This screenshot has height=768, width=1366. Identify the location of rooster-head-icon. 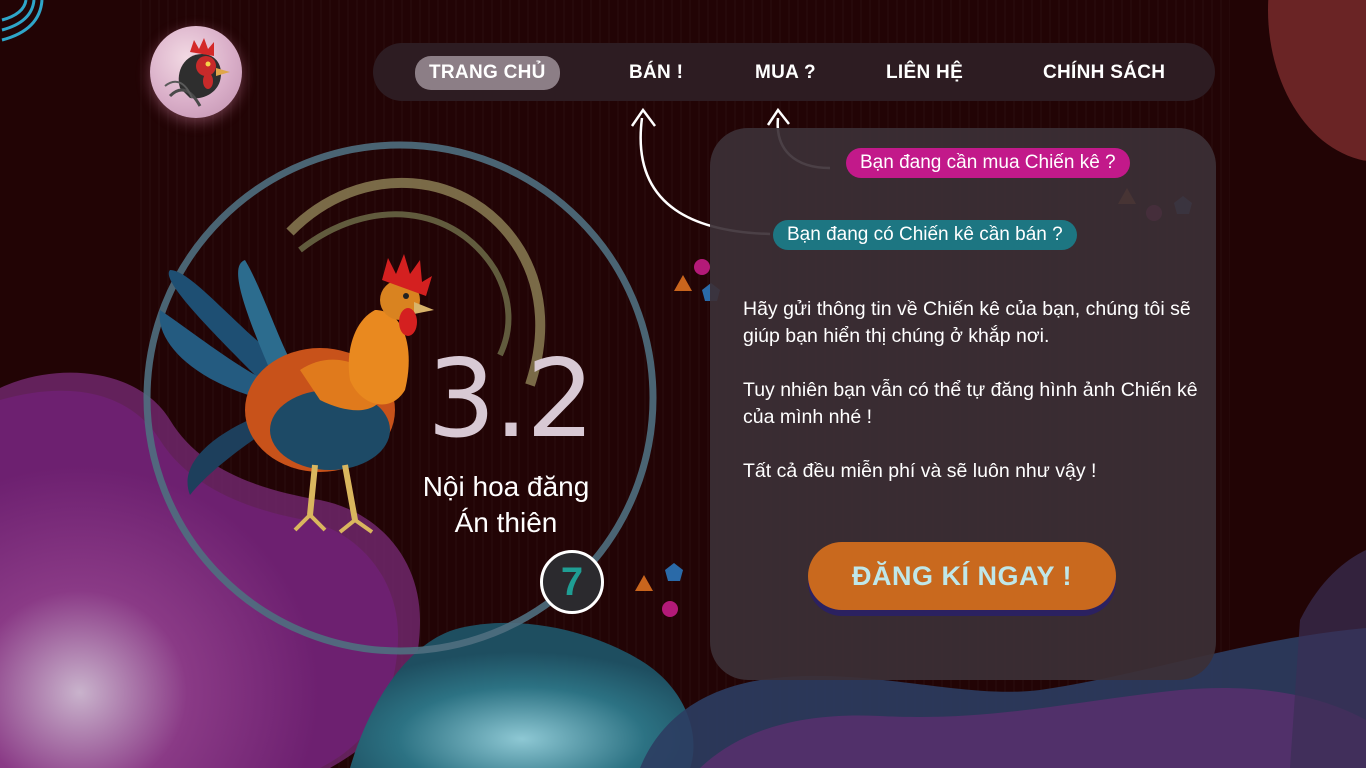
(197, 72).